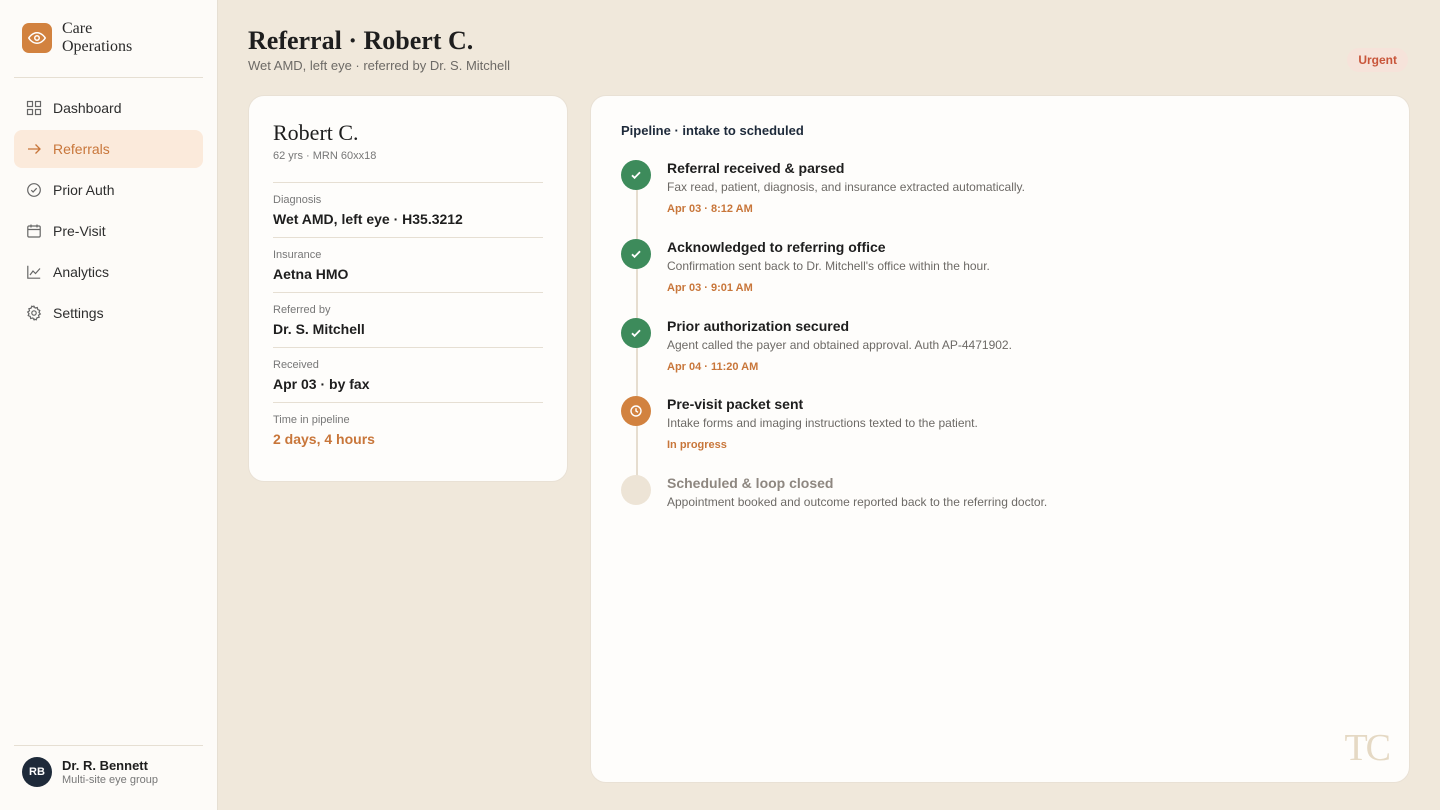 This screenshot has height=810, width=1440. I want to click on sidebar-item-dashboard: Dashboard, so click(108, 108).